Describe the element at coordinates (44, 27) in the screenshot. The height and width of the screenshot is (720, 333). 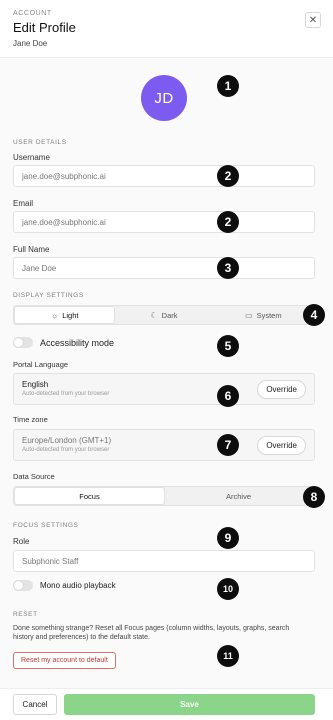
I see `page-title: Edit Profile` at that location.